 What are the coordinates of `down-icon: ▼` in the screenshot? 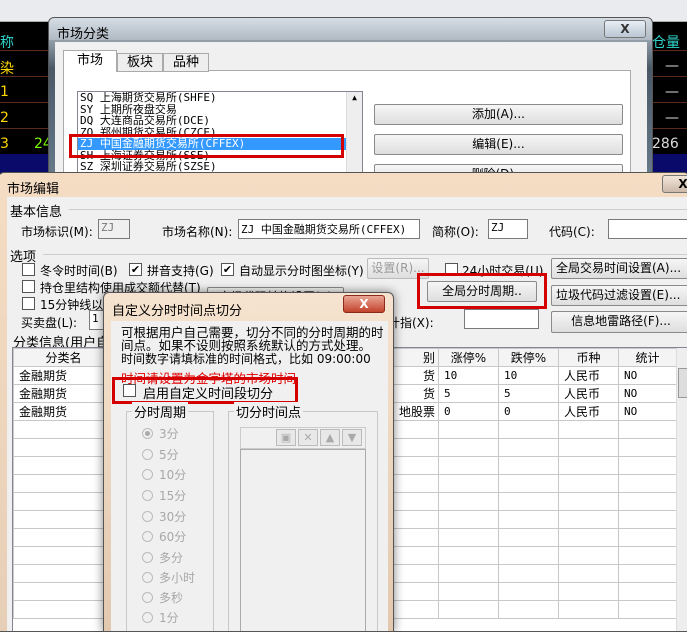 It's located at (352, 437).